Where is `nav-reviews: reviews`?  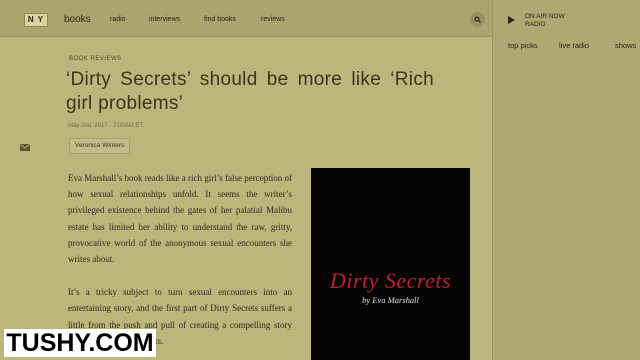 nav-reviews: reviews is located at coordinates (273, 19).